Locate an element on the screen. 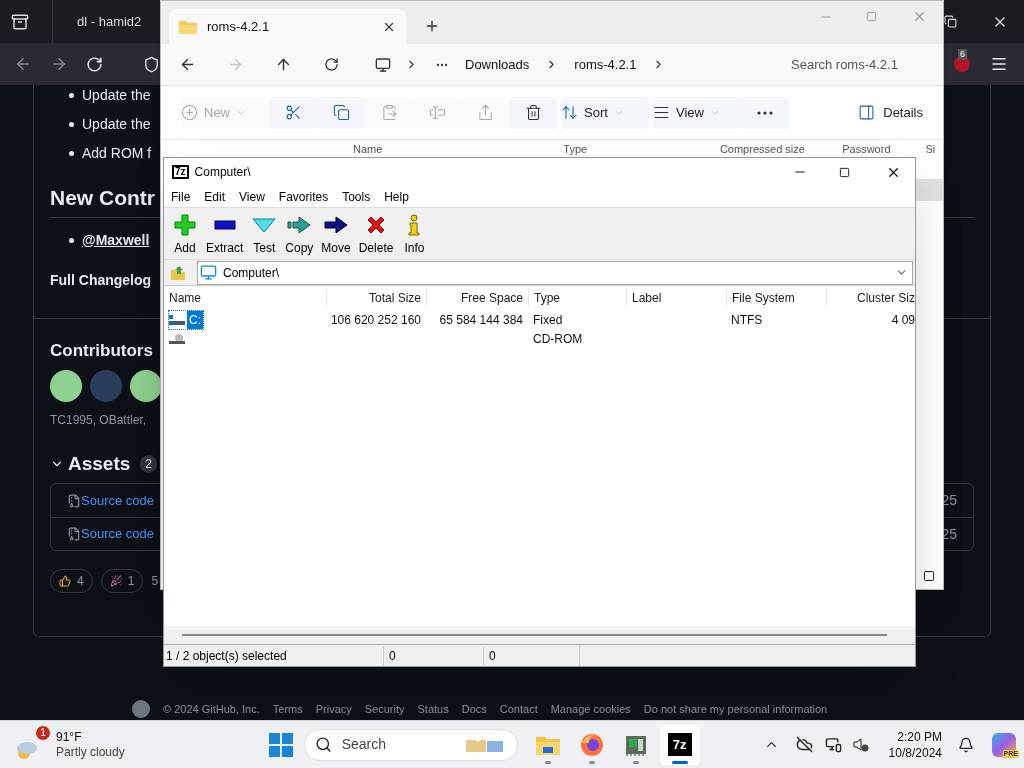 The image size is (1024, 768). column-header: Free Space is located at coordinates (477, 298).